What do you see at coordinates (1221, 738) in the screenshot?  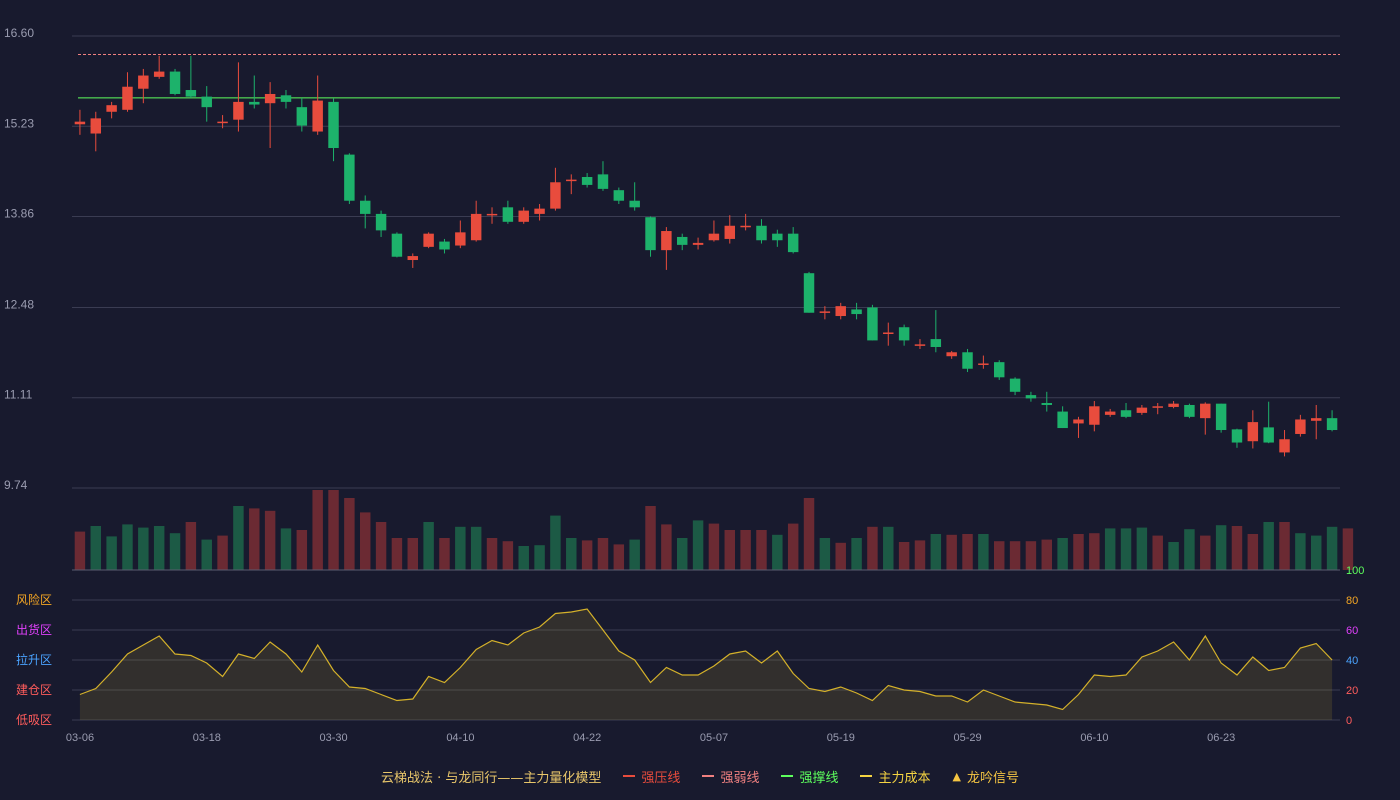 I see `x-tick-label: 06-23` at bounding box center [1221, 738].